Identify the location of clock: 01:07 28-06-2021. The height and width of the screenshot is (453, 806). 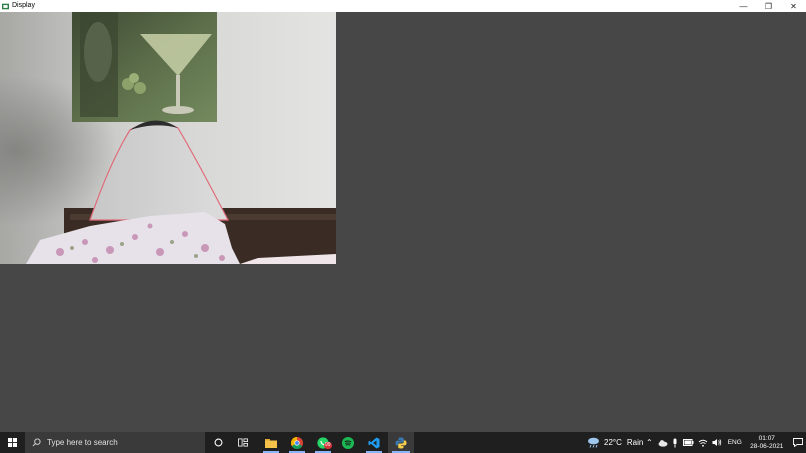
(767, 443).